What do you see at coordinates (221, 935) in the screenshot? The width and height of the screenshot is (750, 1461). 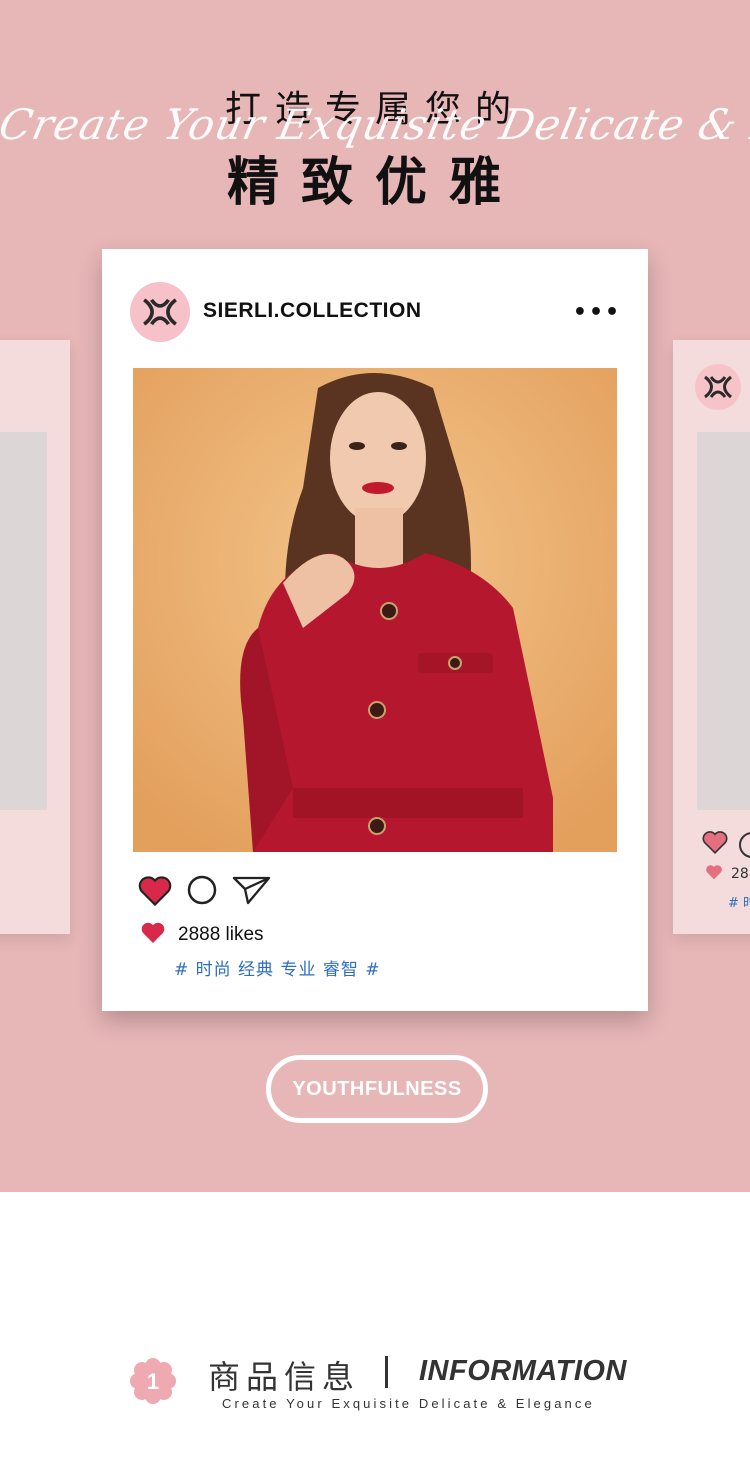 I see `likes-count: 2888 likes` at bounding box center [221, 935].